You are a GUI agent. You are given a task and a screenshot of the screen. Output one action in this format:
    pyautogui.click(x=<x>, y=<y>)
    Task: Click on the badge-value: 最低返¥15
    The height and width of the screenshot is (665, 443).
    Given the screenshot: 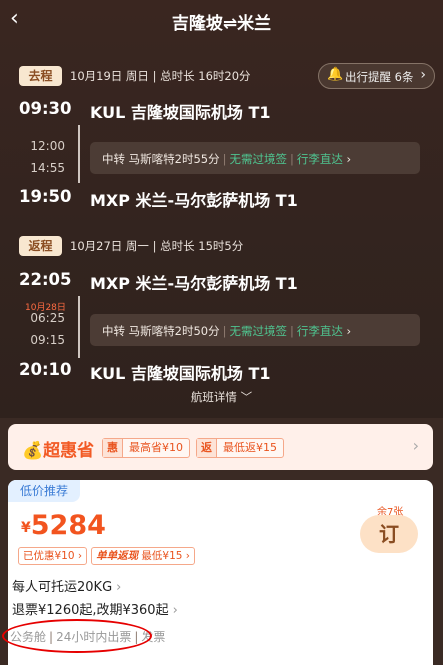 What is the action you would take?
    pyautogui.click(x=250, y=447)
    